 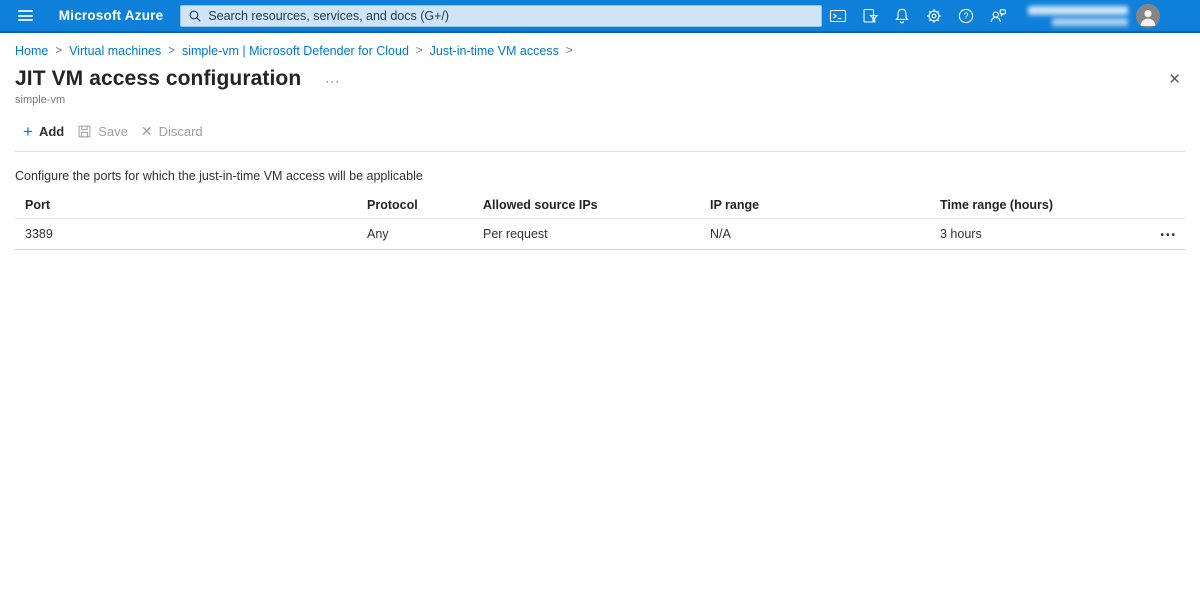 What do you see at coordinates (934, 16) in the screenshot?
I see `settings-gear-icon` at bounding box center [934, 16].